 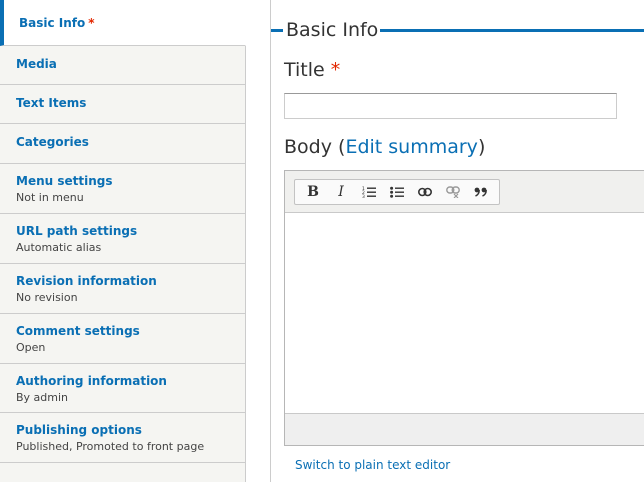 I want to click on tab-revision-information-label: Revision information, so click(x=86, y=281).